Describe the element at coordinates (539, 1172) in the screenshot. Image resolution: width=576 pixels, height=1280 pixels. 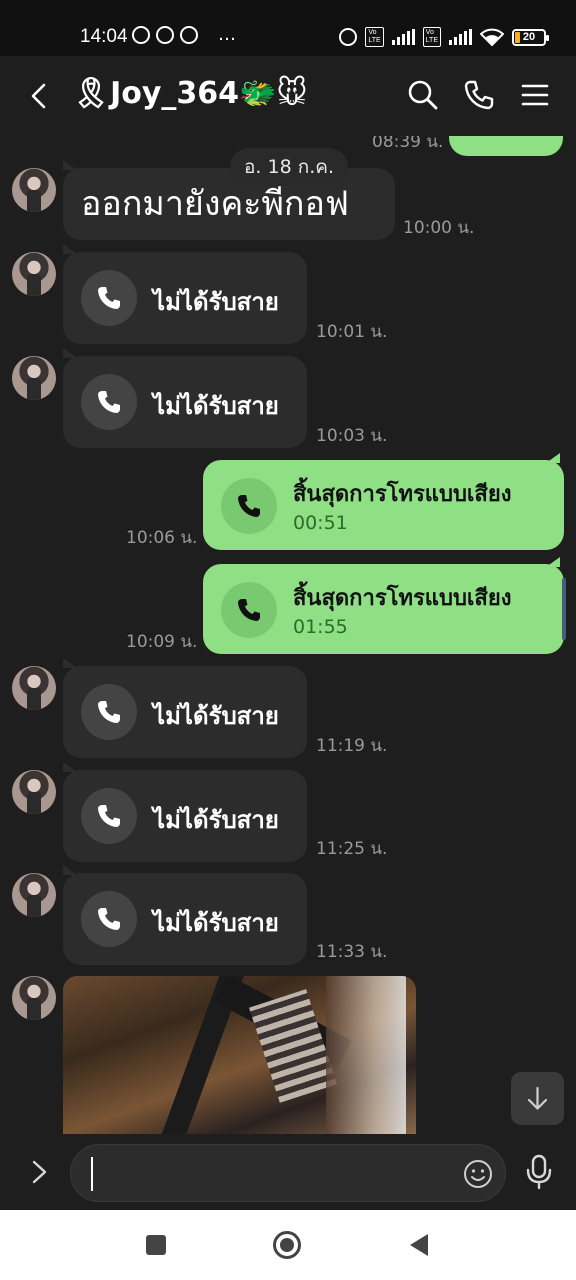
I see `microphone-icon` at that location.